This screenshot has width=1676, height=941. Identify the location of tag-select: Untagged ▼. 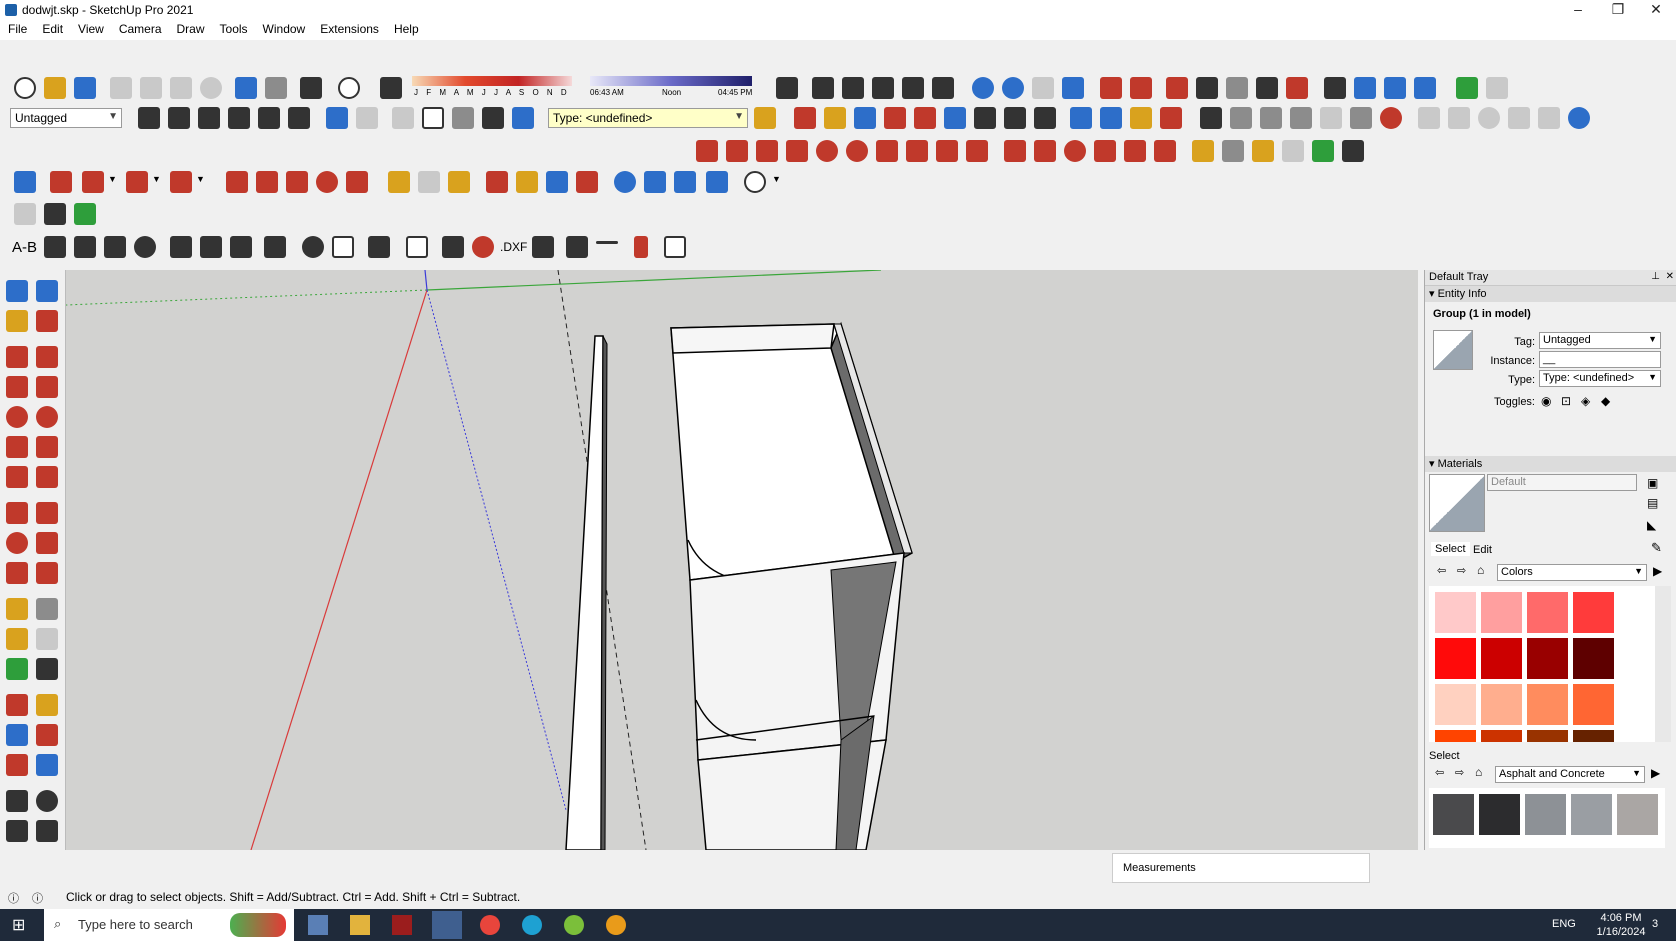
(1600, 340).